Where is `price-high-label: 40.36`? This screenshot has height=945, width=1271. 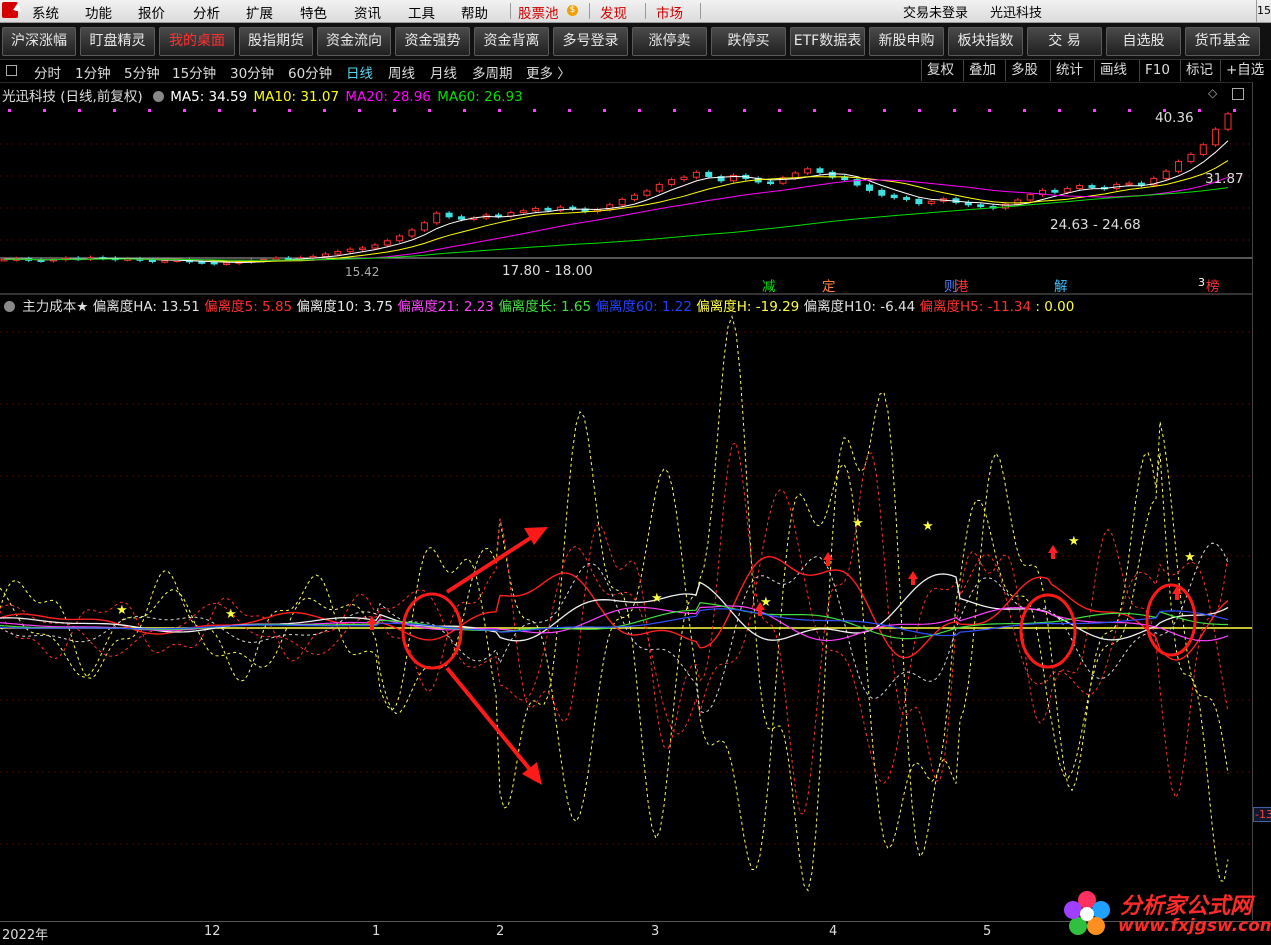
price-high-label: 40.36 is located at coordinates (1174, 118).